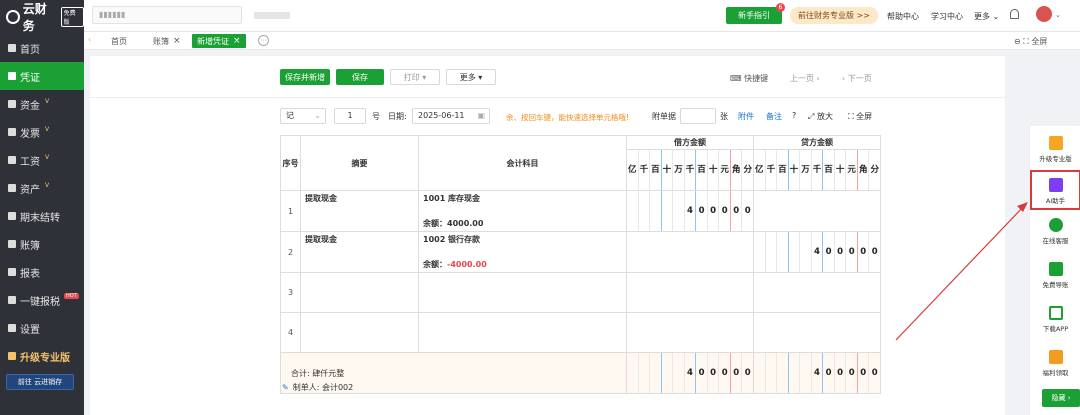  What do you see at coordinates (817, 170) in the screenshot?
I see `credit-digit-units: 亿千百十万千百十元角分` at bounding box center [817, 170].